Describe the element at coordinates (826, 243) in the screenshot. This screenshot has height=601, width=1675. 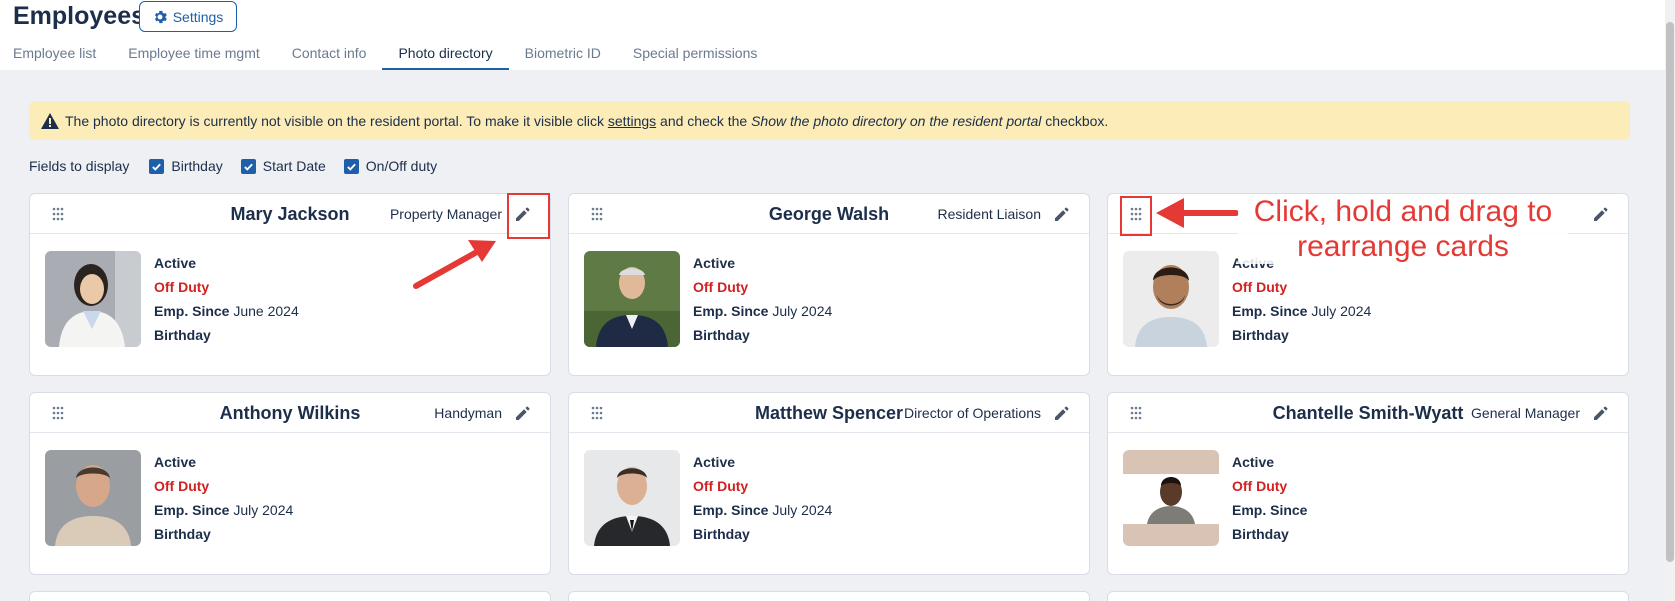
I see `annotation-arrows` at that location.